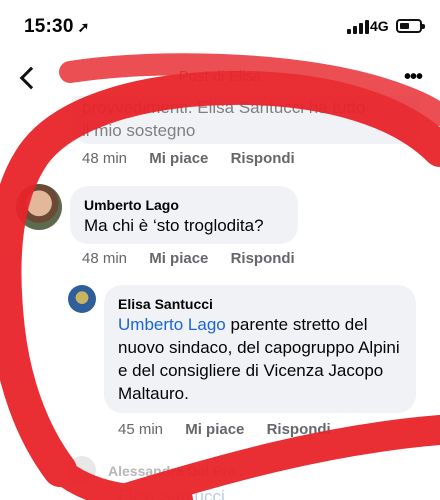  I want to click on signal-icon, so click(358, 27).